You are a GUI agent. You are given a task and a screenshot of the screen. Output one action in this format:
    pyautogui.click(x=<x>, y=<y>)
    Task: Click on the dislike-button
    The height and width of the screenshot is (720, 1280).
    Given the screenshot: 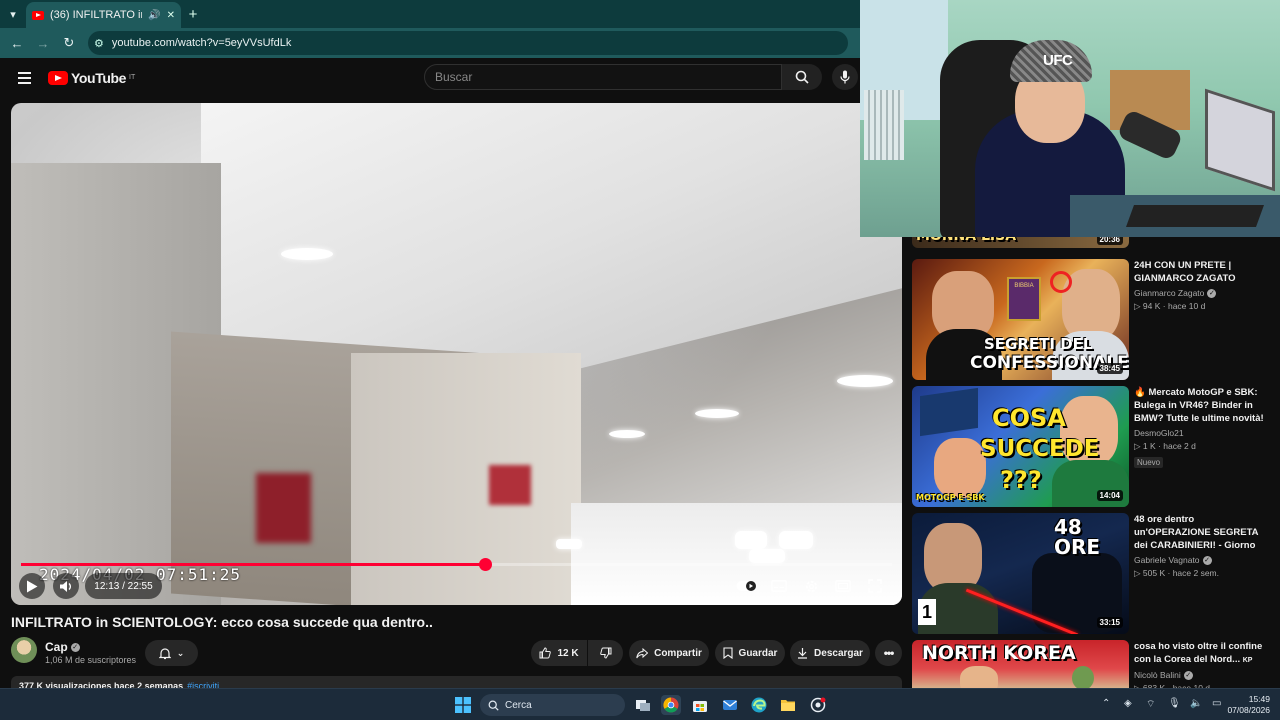 What is the action you would take?
    pyautogui.click(x=605, y=653)
    